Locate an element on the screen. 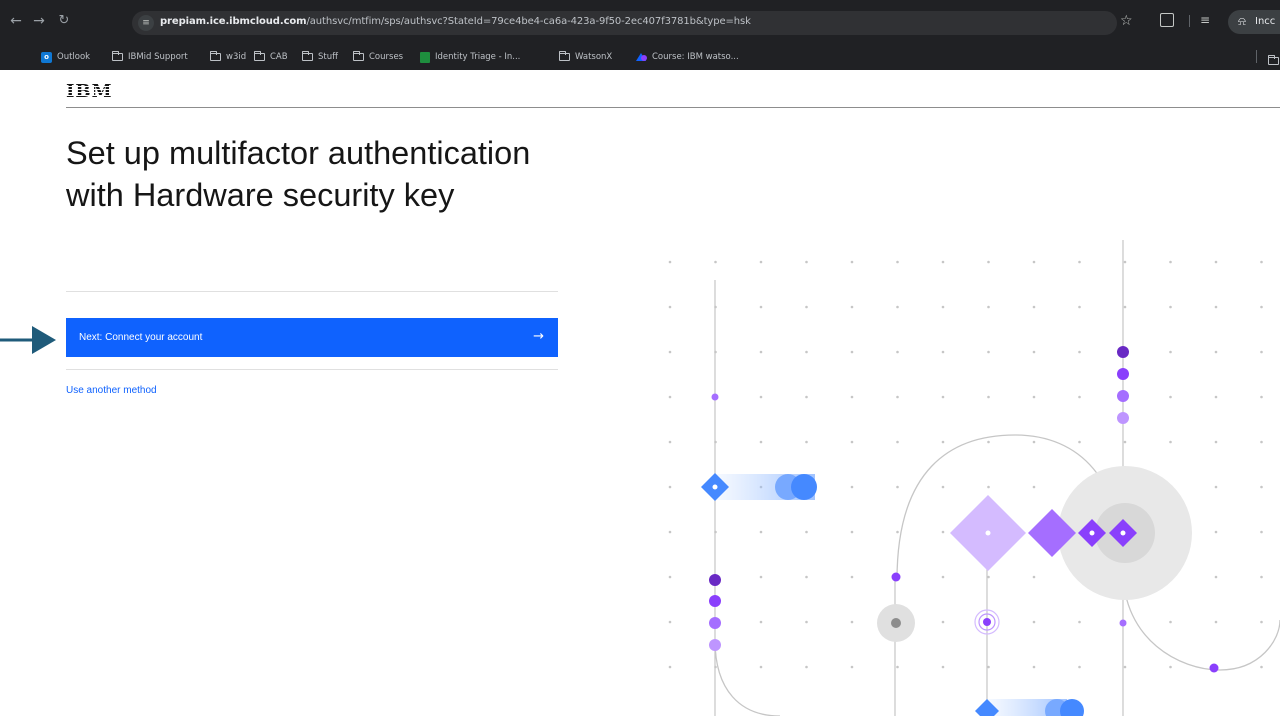 The width and height of the screenshot is (1280, 716). forward-icon: → is located at coordinates (39, 21).